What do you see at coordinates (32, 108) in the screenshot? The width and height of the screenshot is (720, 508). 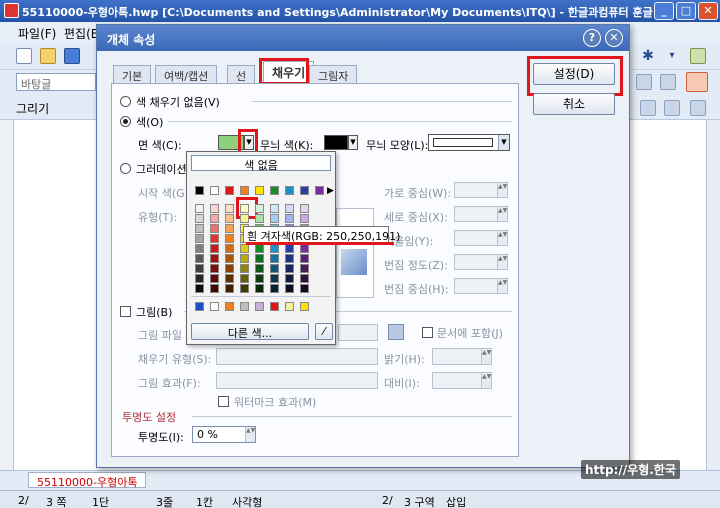 I see `draw-menu: 그리기` at bounding box center [32, 108].